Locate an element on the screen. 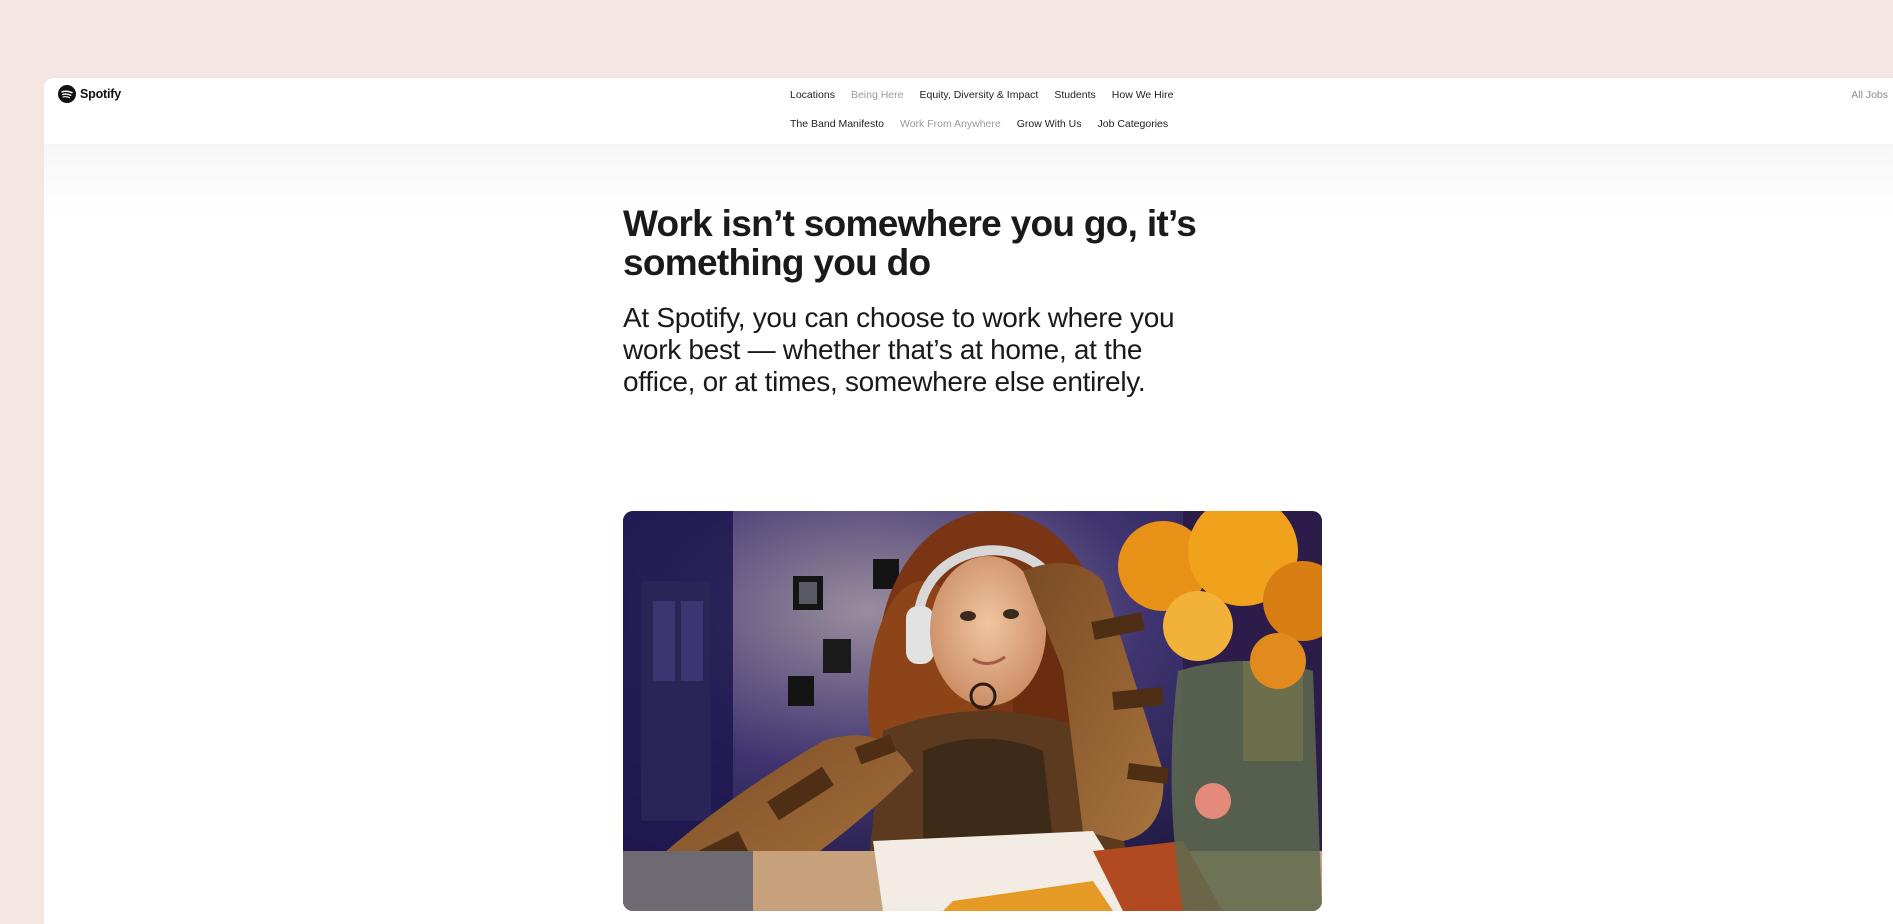  all-jobs-link: All Jobs is located at coordinates (1869, 95).